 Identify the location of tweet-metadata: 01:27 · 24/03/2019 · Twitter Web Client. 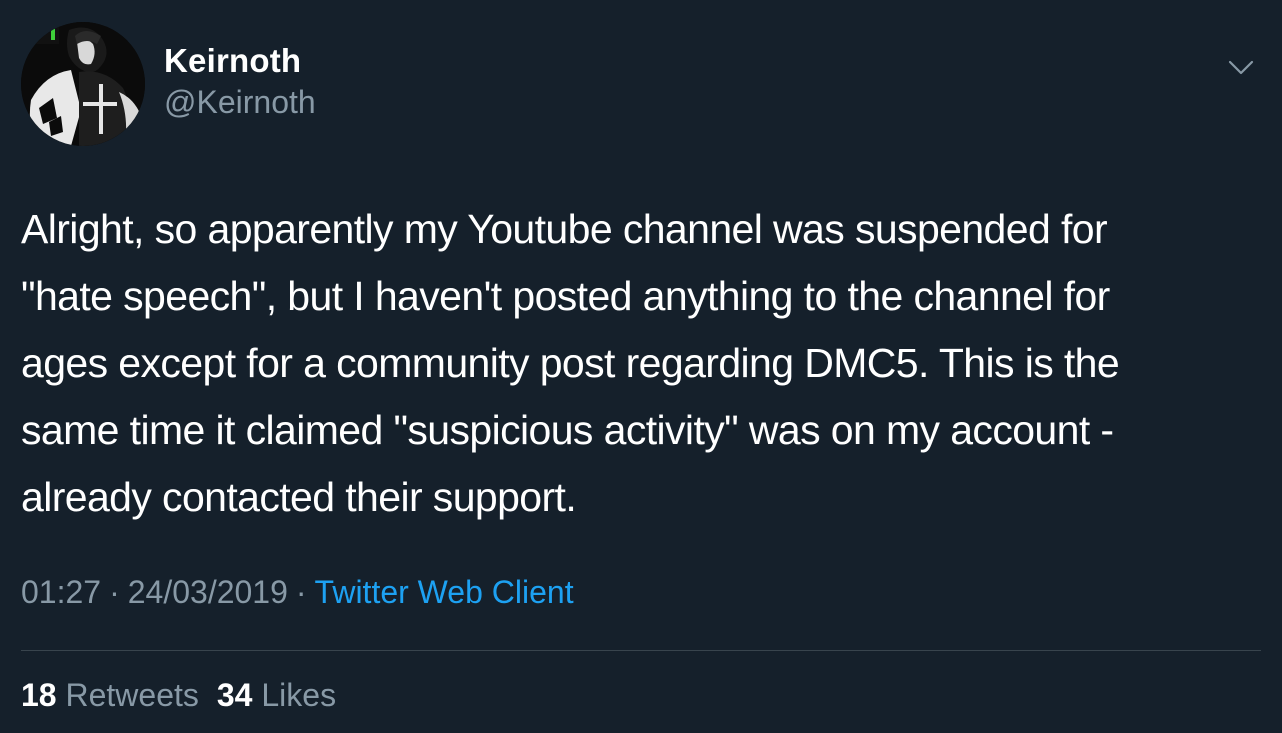
(297, 592).